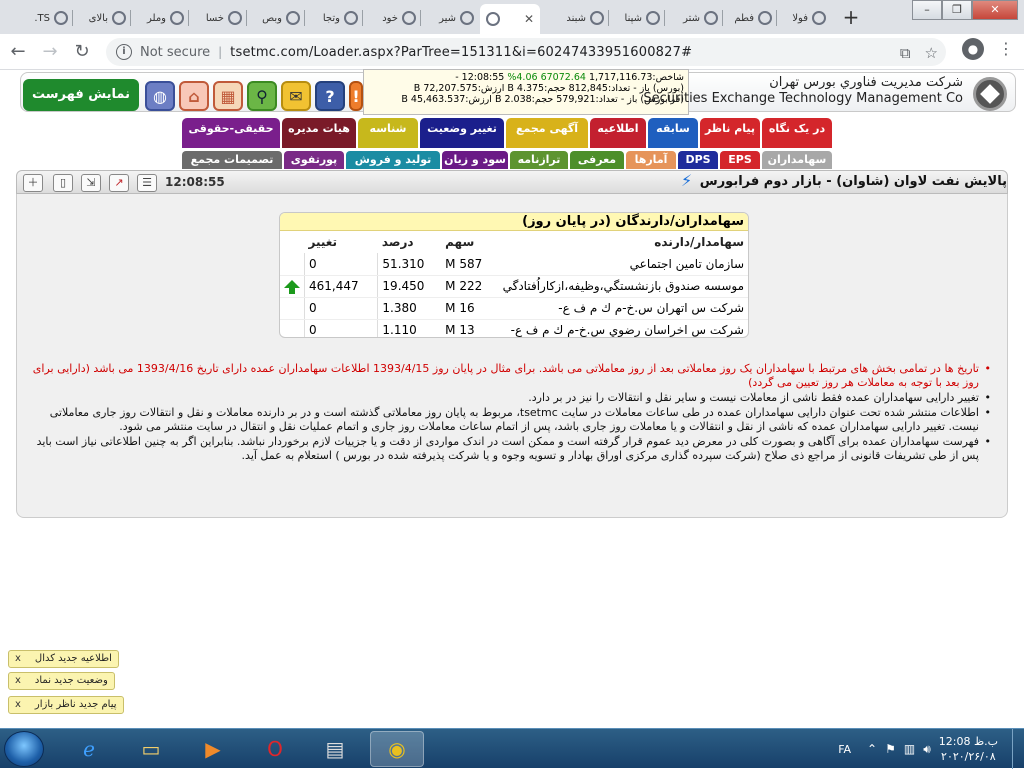 The image size is (1024, 769). I want to click on browser-tab: شپنا, so click(638, 18).